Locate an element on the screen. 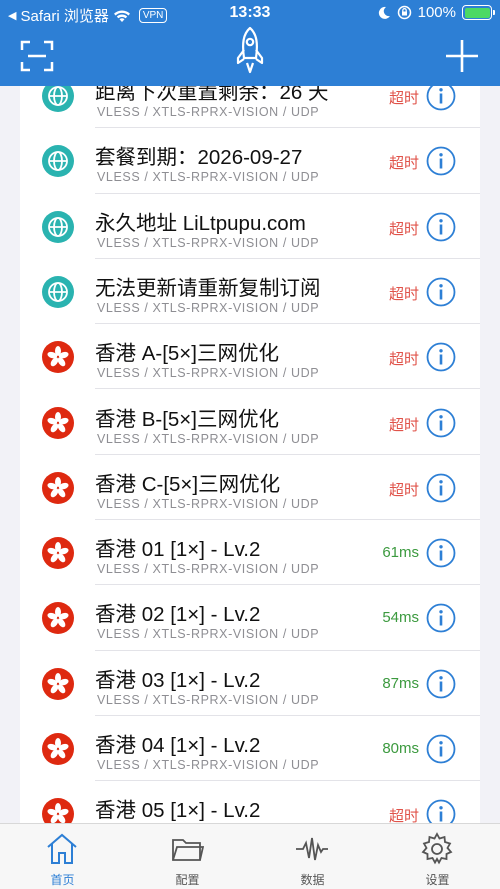 This screenshot has height=889, width=500. plus-icon is located at coordinates (462, 56).